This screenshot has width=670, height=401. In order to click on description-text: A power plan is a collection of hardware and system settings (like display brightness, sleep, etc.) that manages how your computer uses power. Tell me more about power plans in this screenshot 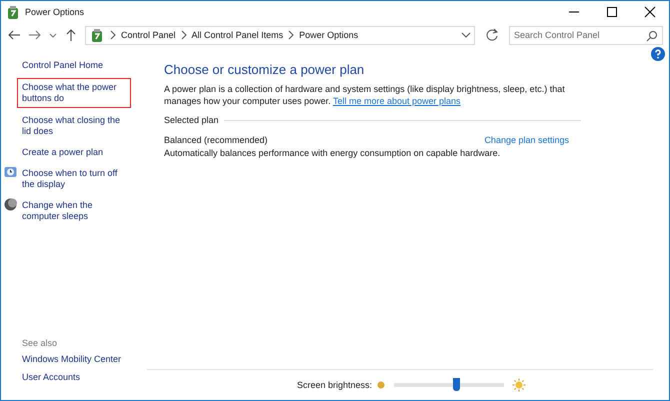, I will do `click(365, 95)`.